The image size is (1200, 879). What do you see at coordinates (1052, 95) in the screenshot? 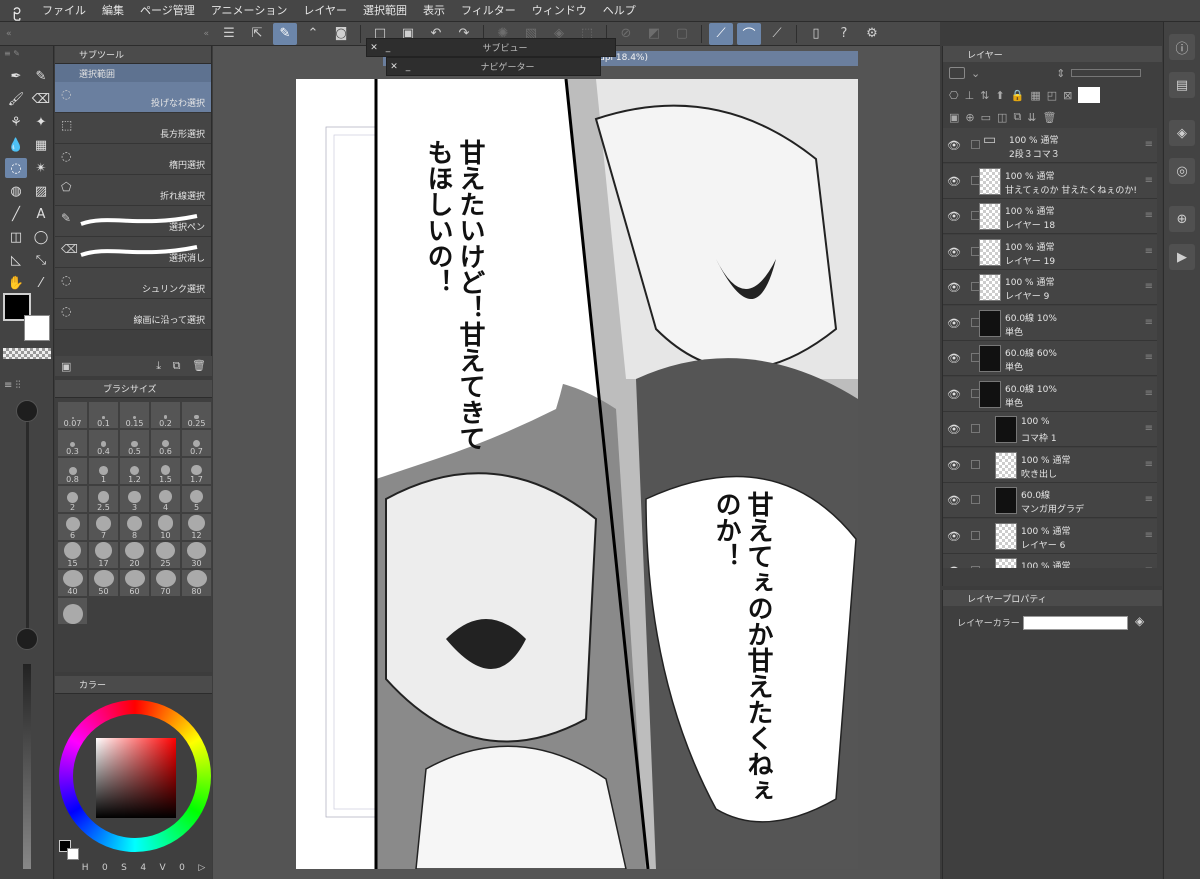
I see `mask-icon: ◰` at bounding box center [1052, 95].